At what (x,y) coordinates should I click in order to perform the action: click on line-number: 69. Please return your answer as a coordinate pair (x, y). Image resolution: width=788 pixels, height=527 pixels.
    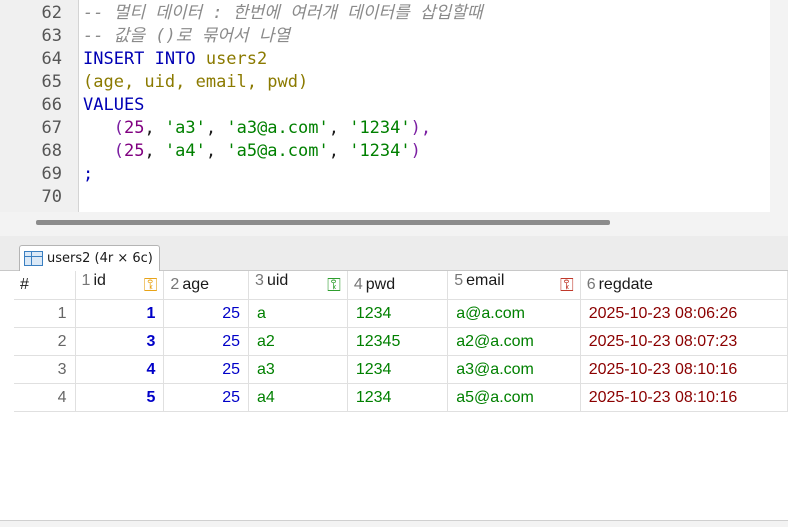
    Looking at the image, I should click on (51, 174).